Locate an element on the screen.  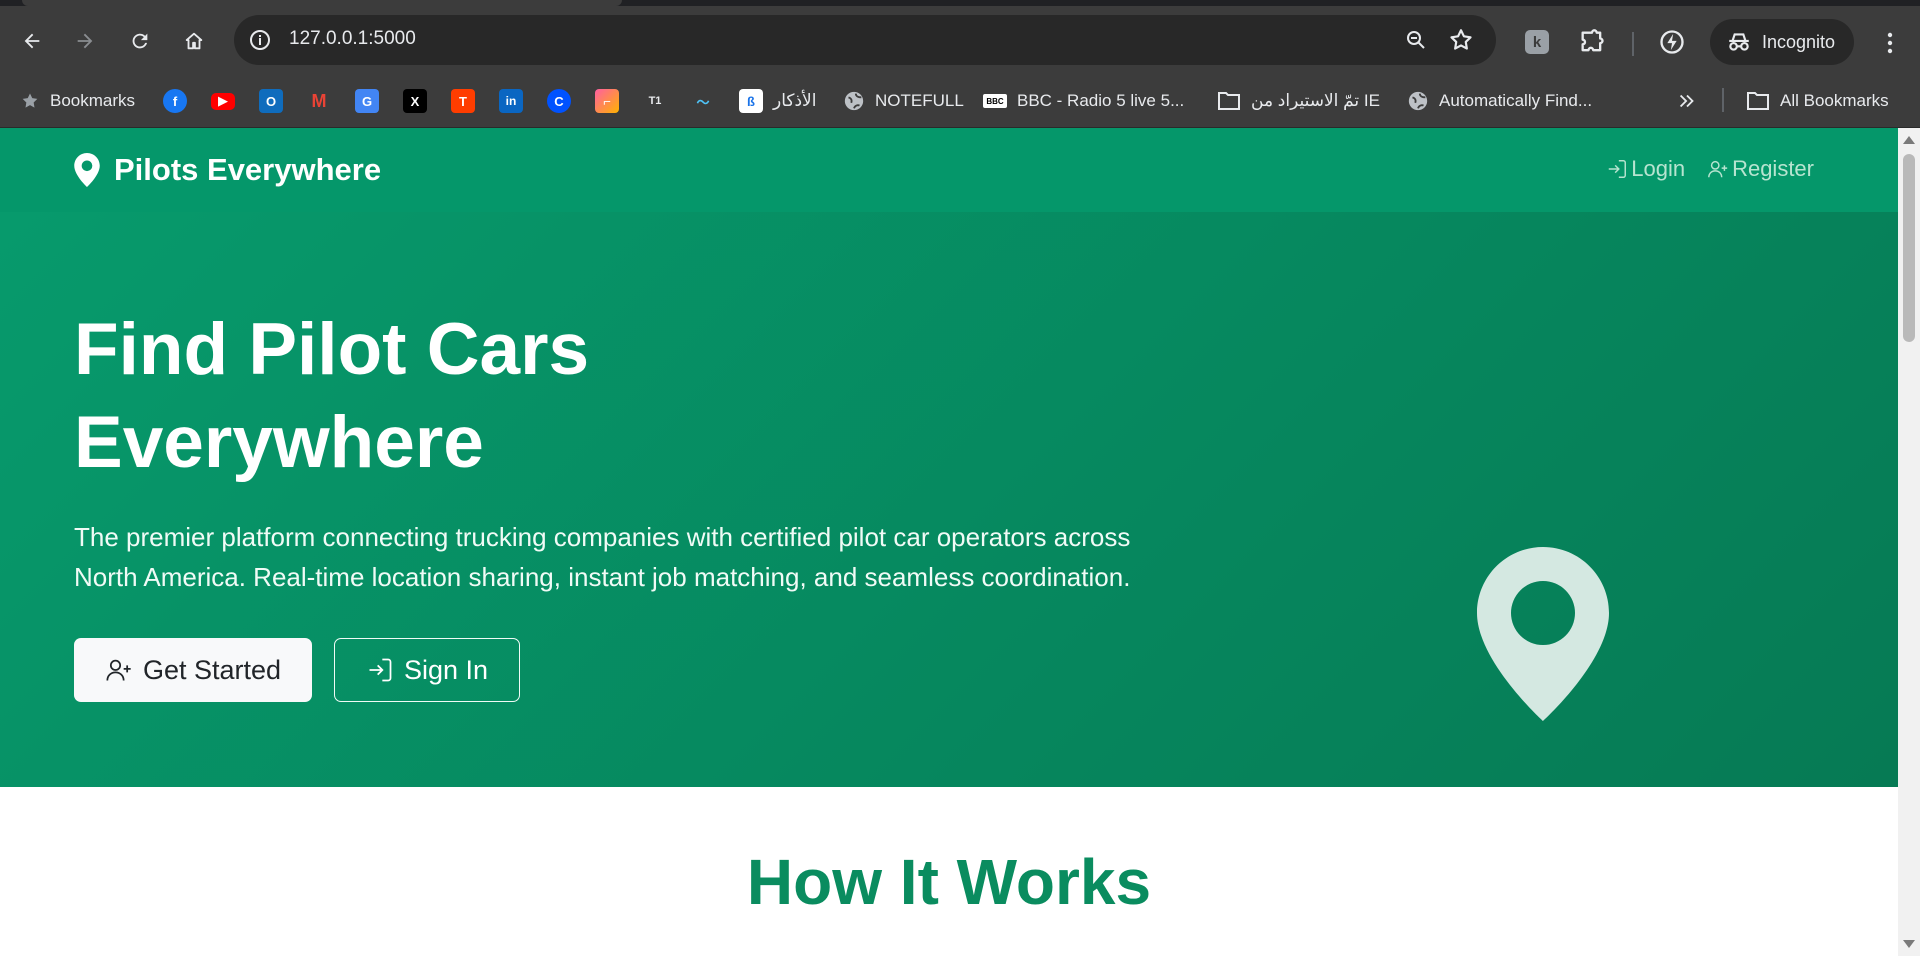
bookmark-c-app: C is located at coordinates (559, 101).